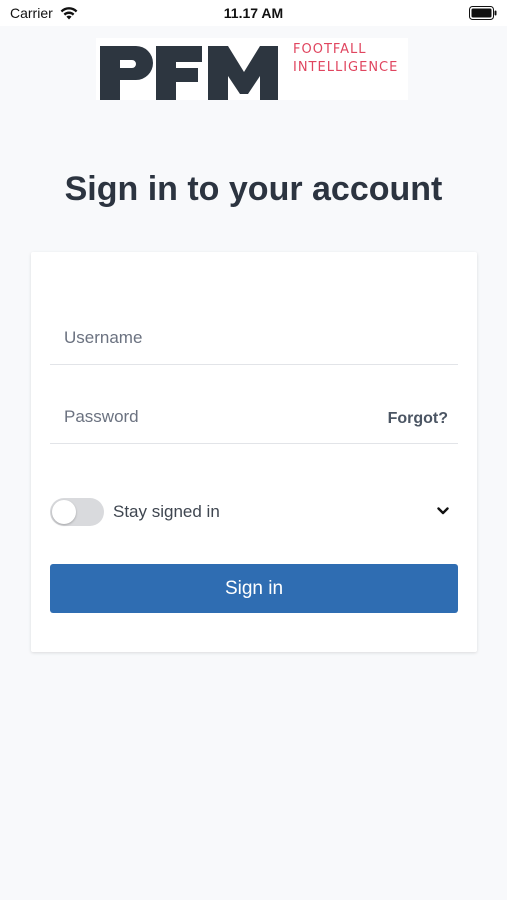 This screenshot has width=507, height=900. I want to click on username-input, so click(254, 338).